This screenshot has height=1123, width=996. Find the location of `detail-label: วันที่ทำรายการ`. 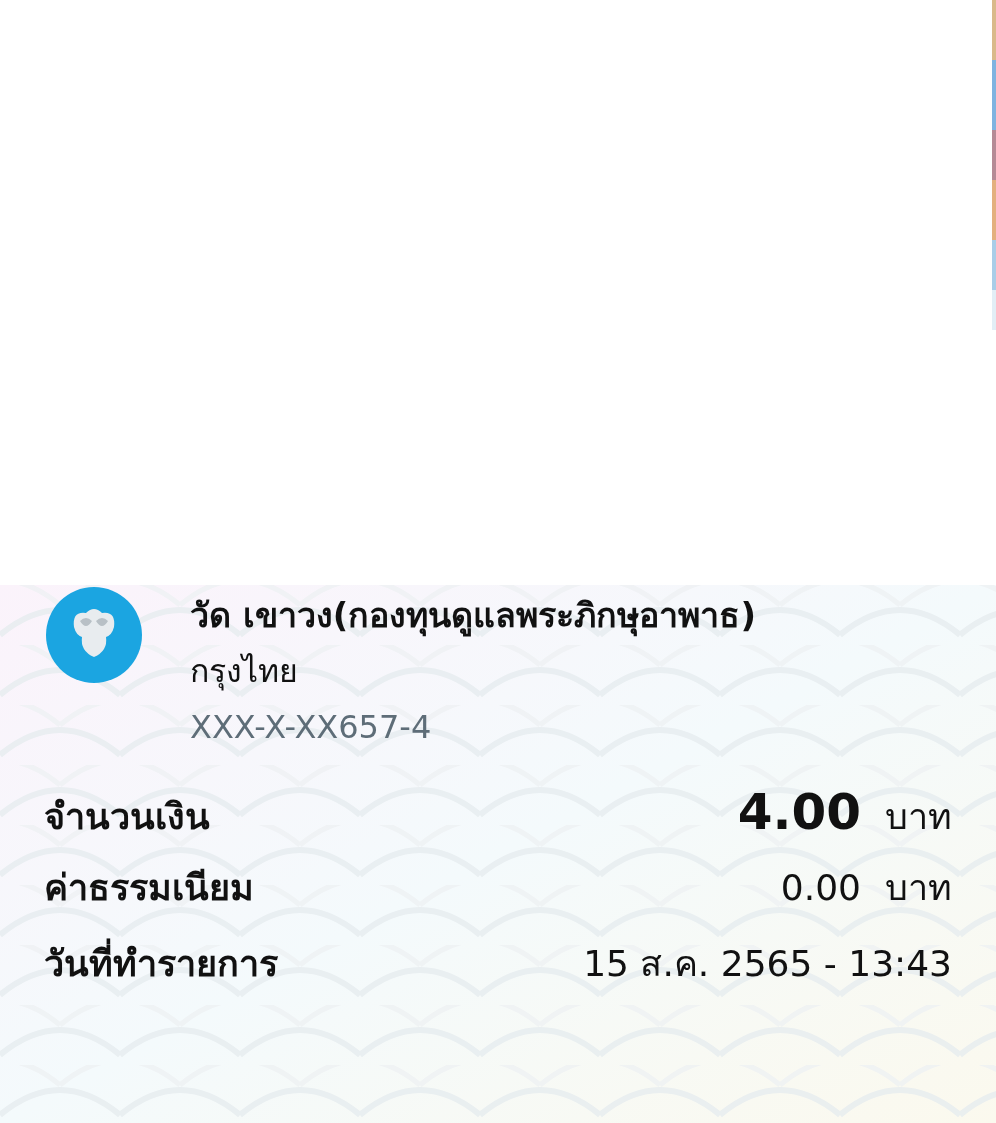

detail-label: วันที่ทำรายการ is located at coordinates (161, 963).